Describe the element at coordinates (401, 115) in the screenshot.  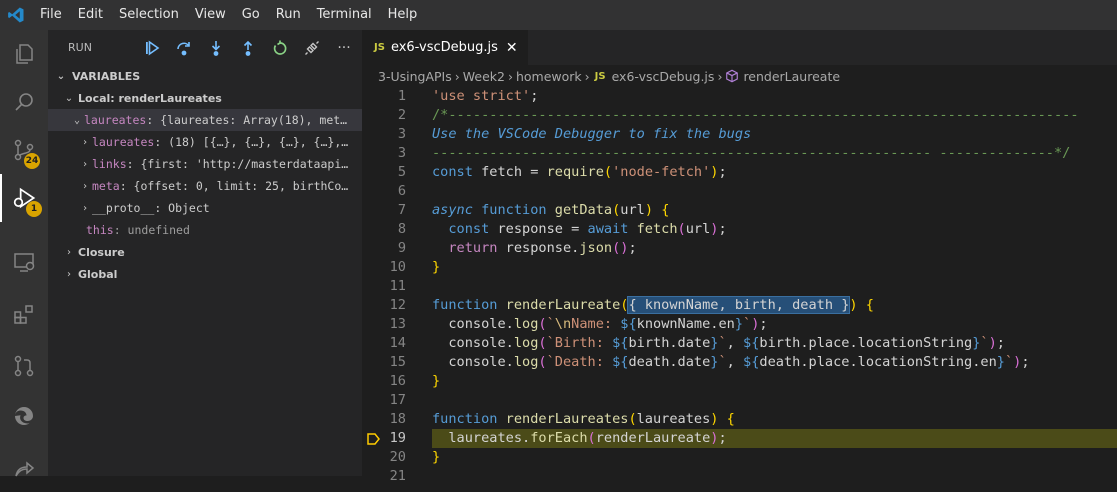
I see `line-number: 2` at that location.